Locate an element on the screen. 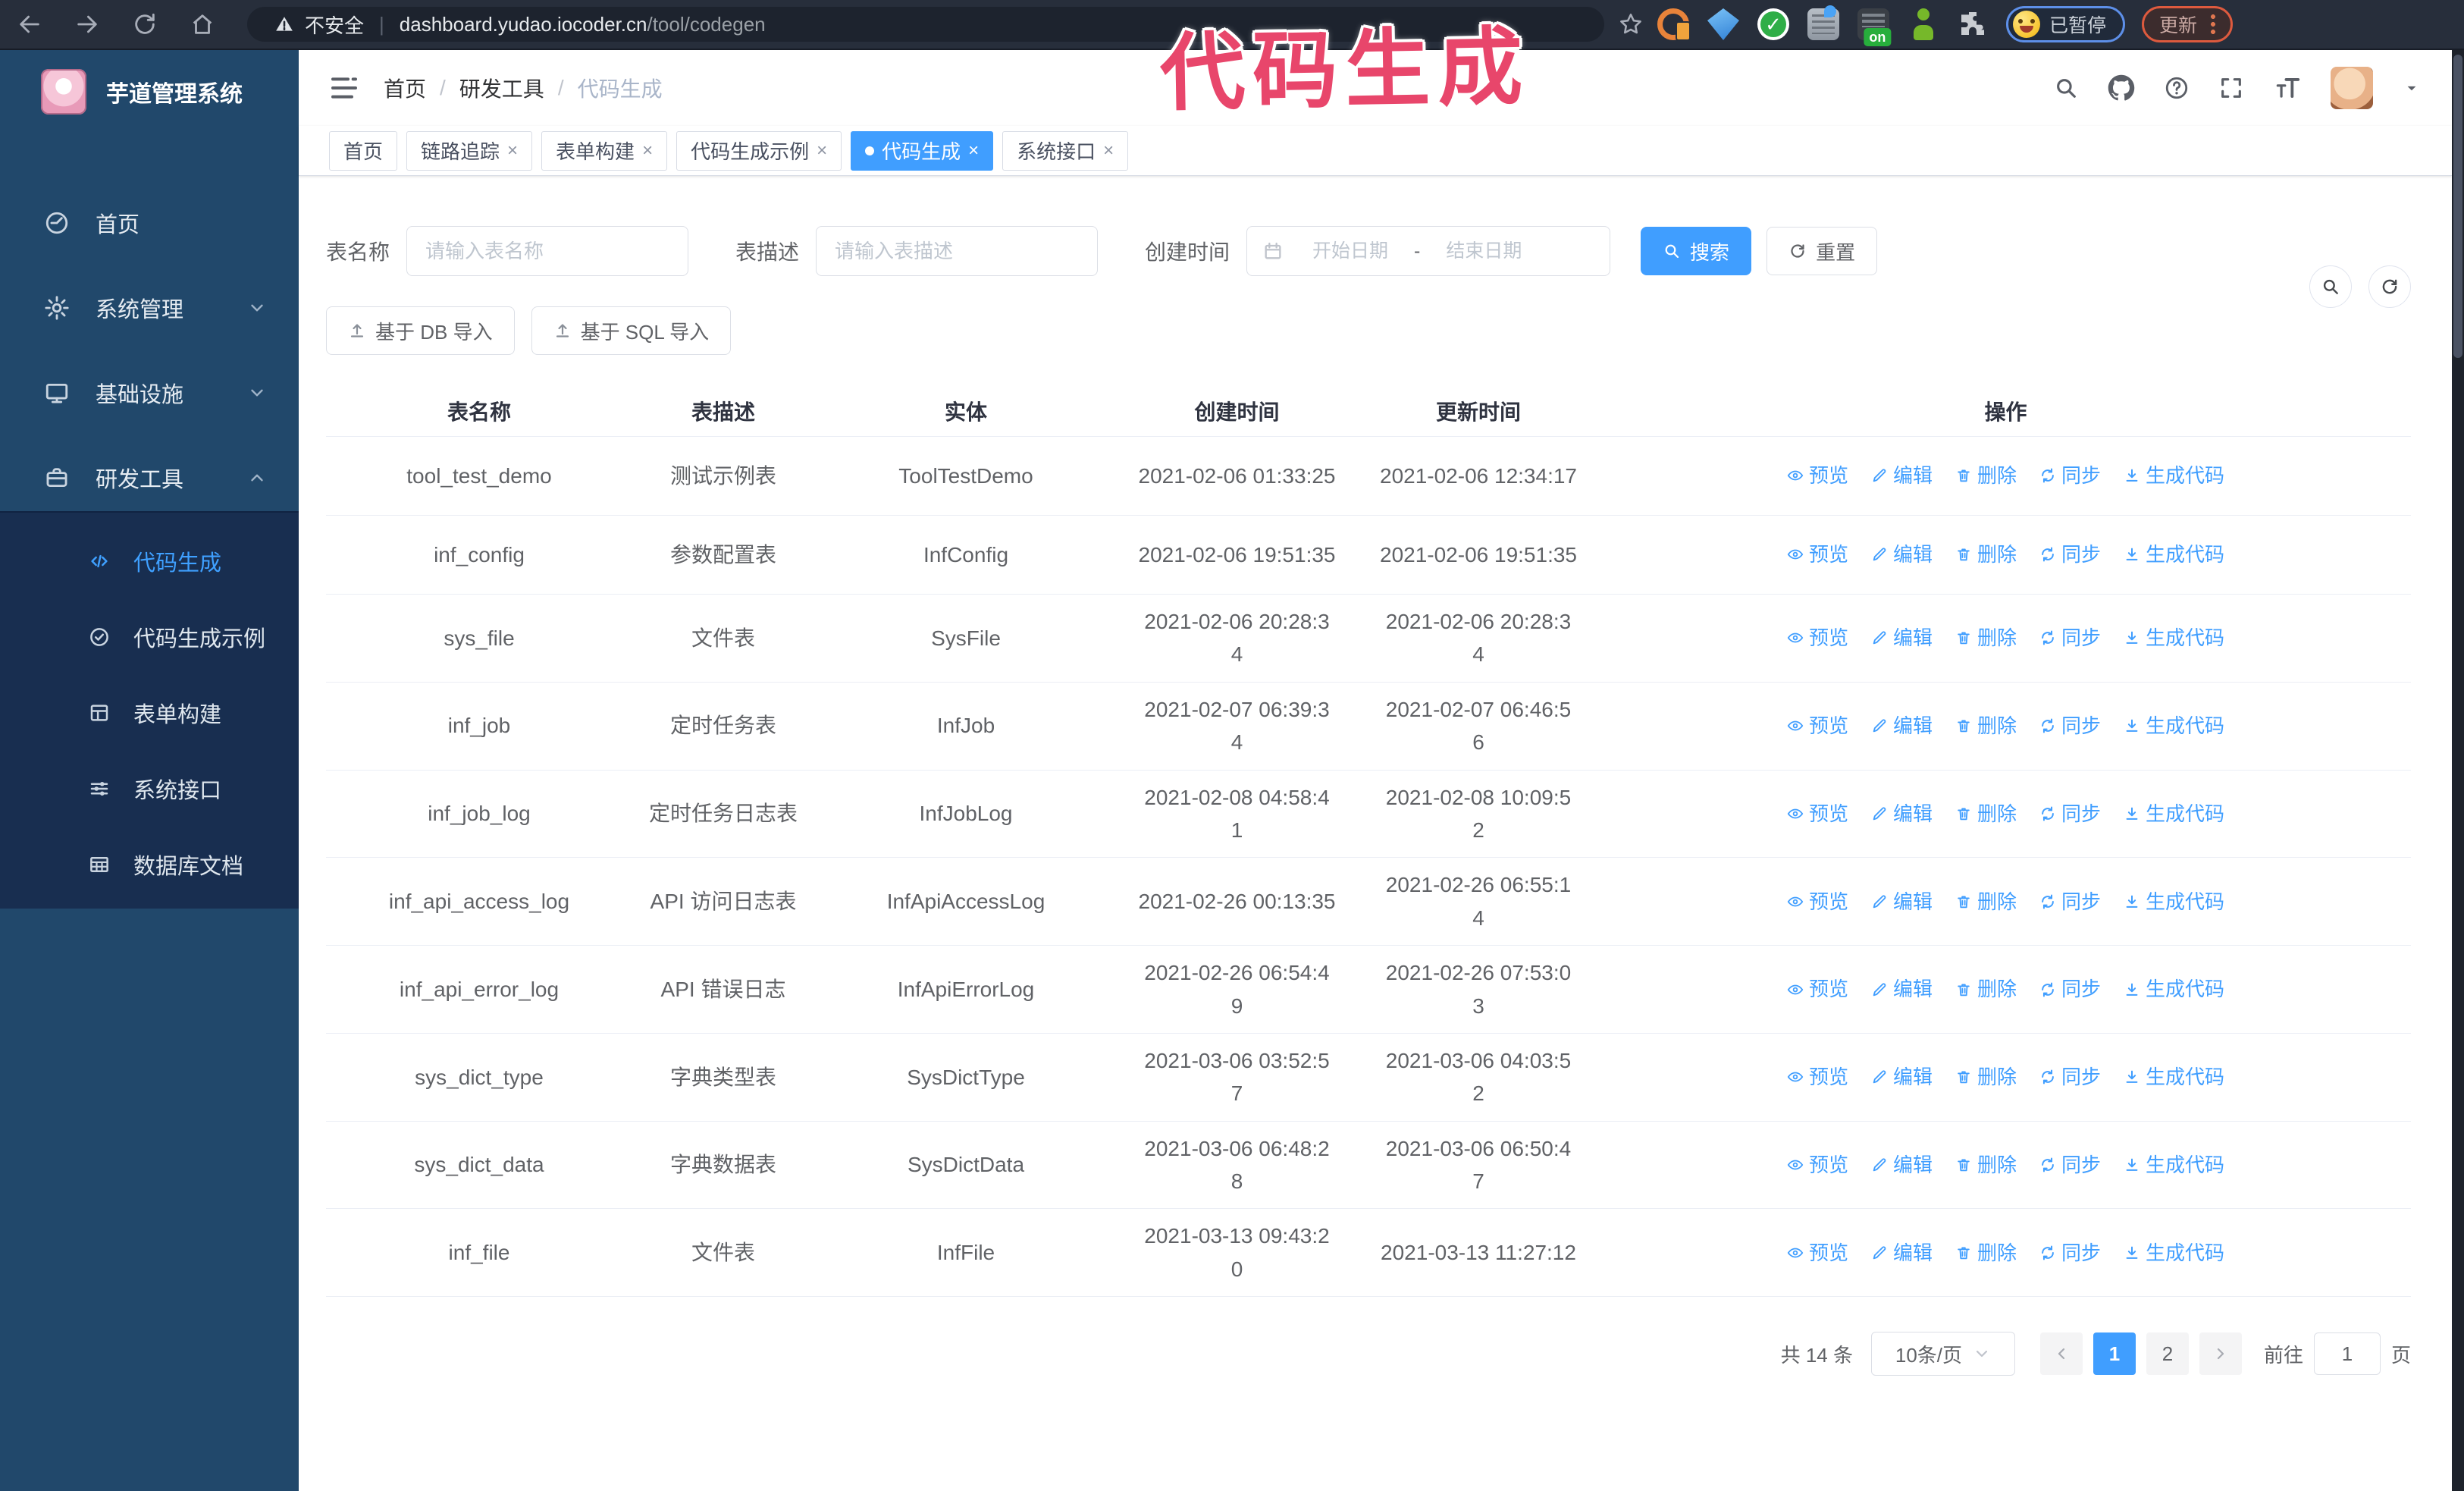 The height and width of the screenshot is (1491, 2464). table-name-input is located at coordinates (547, 251).